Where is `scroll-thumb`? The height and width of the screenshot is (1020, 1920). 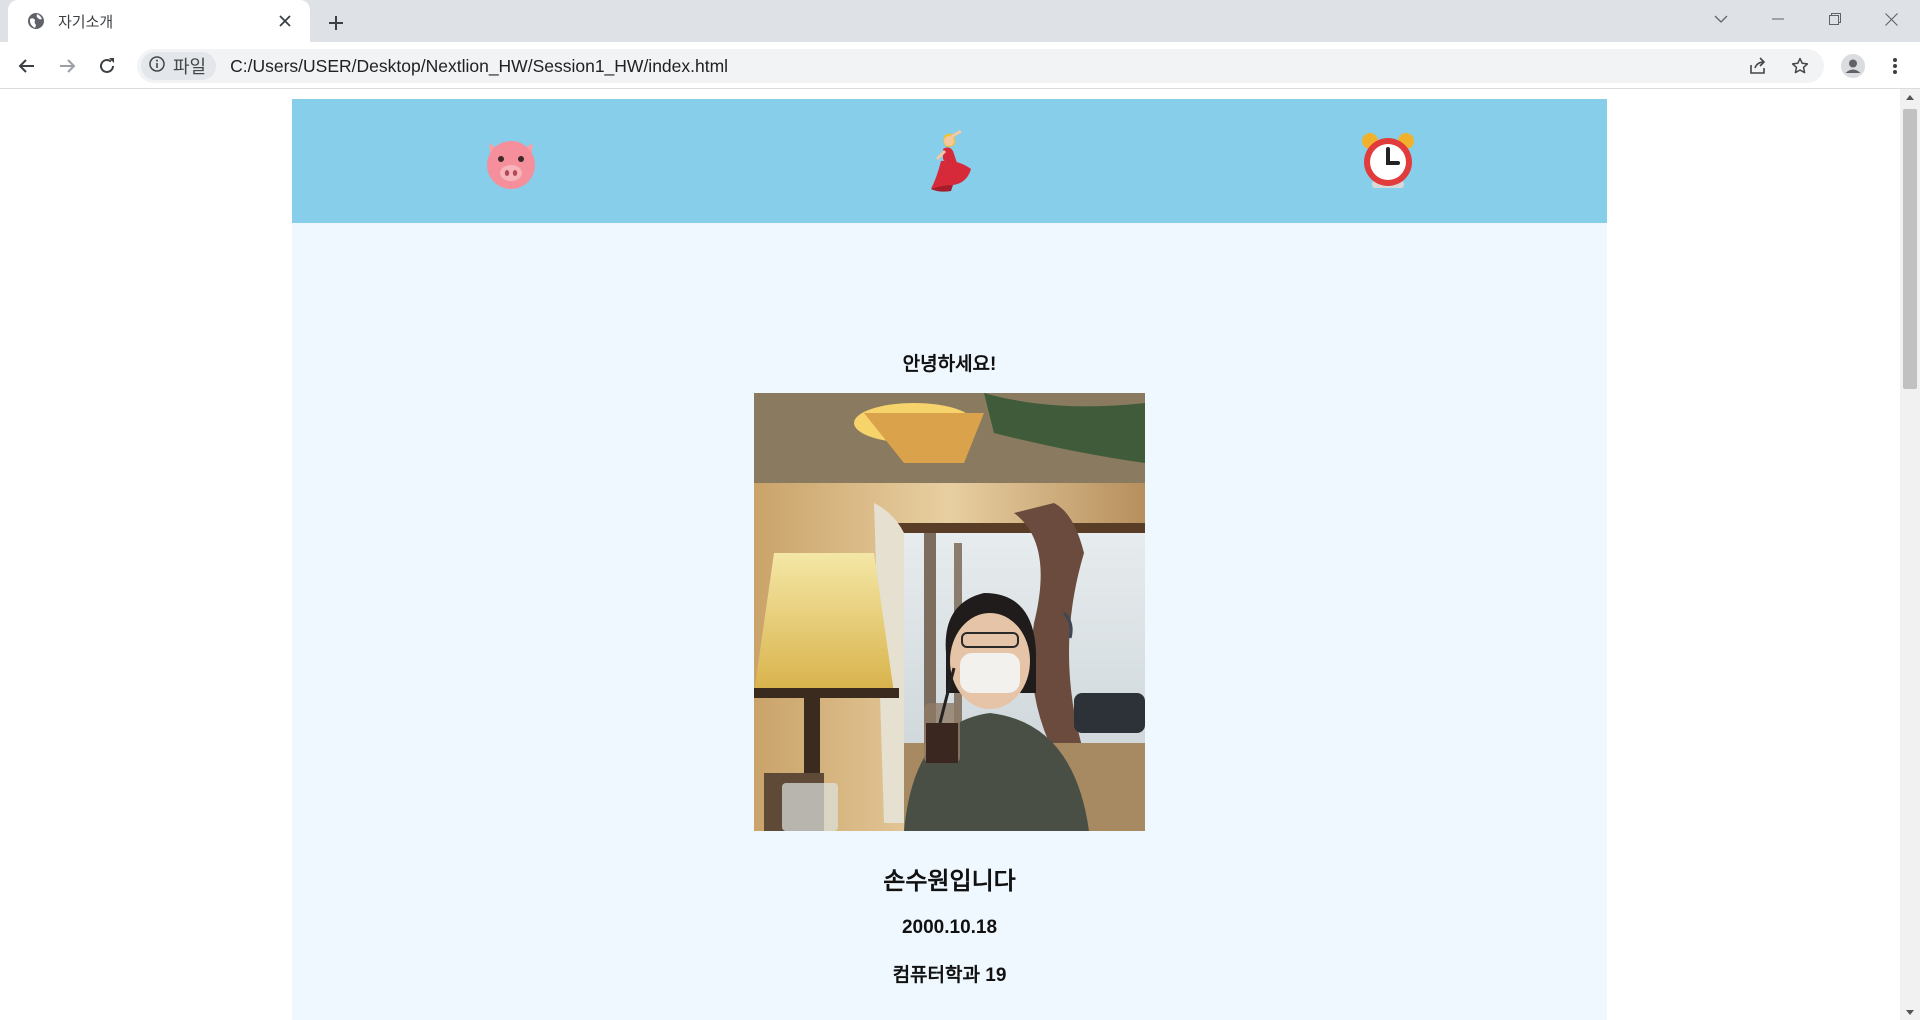 scroll-thumb is located at coordinates (1910, 249).